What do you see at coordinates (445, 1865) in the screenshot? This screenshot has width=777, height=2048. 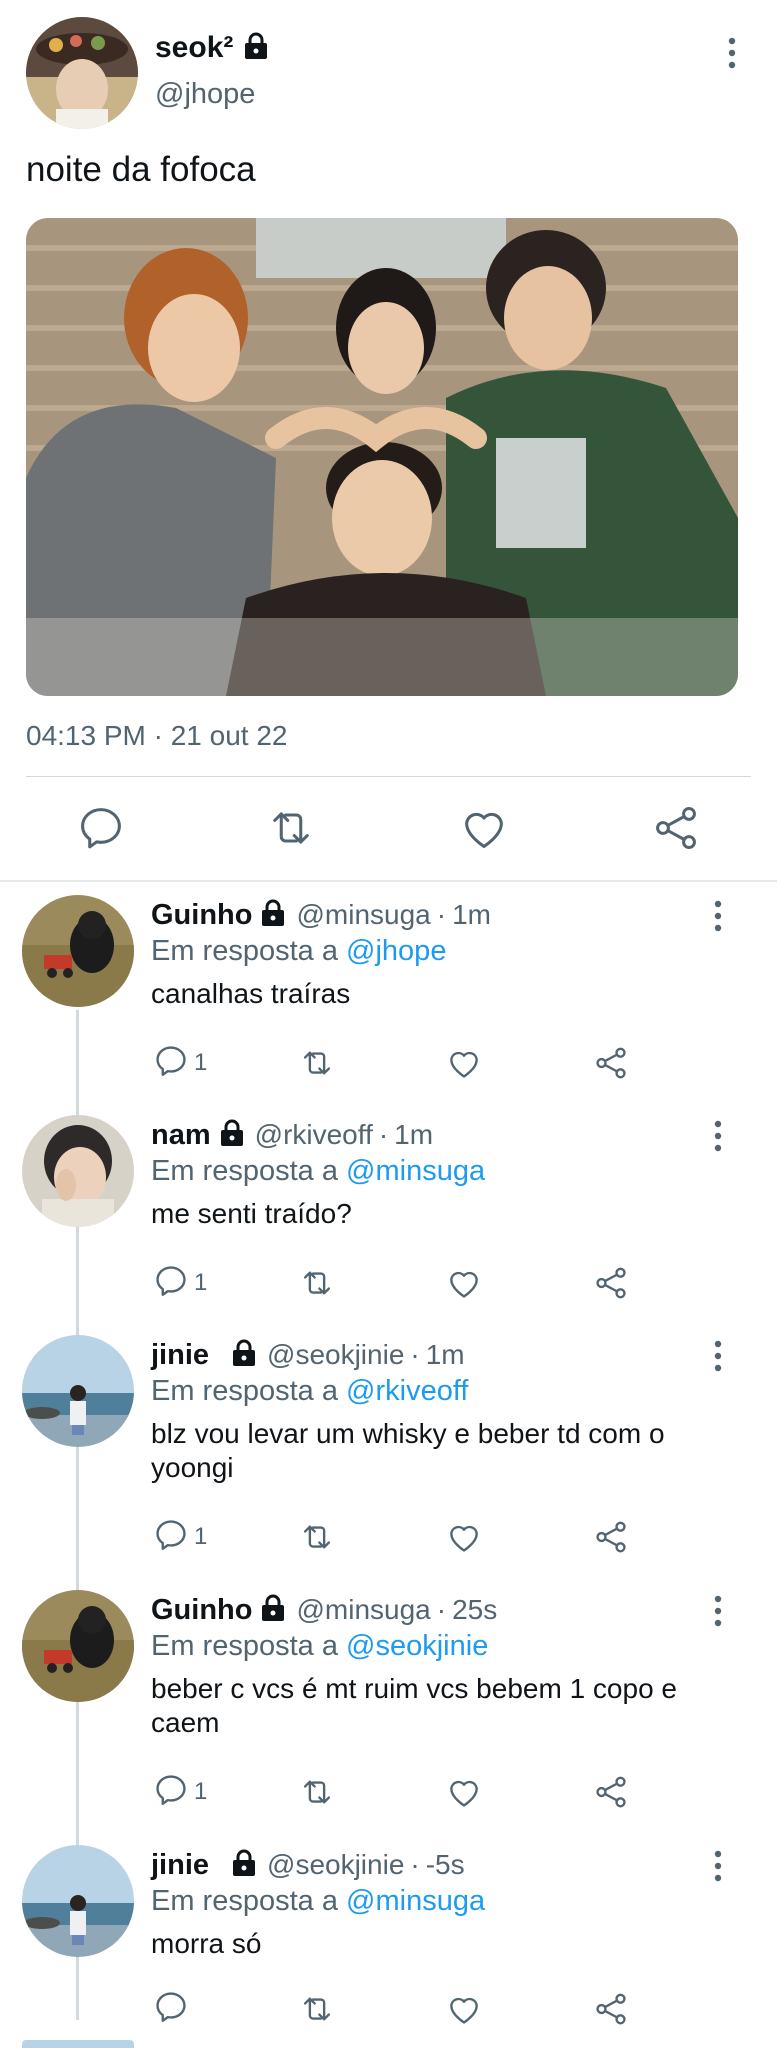 I see `timestamp: -5s` at bounding box center [445, 1865].